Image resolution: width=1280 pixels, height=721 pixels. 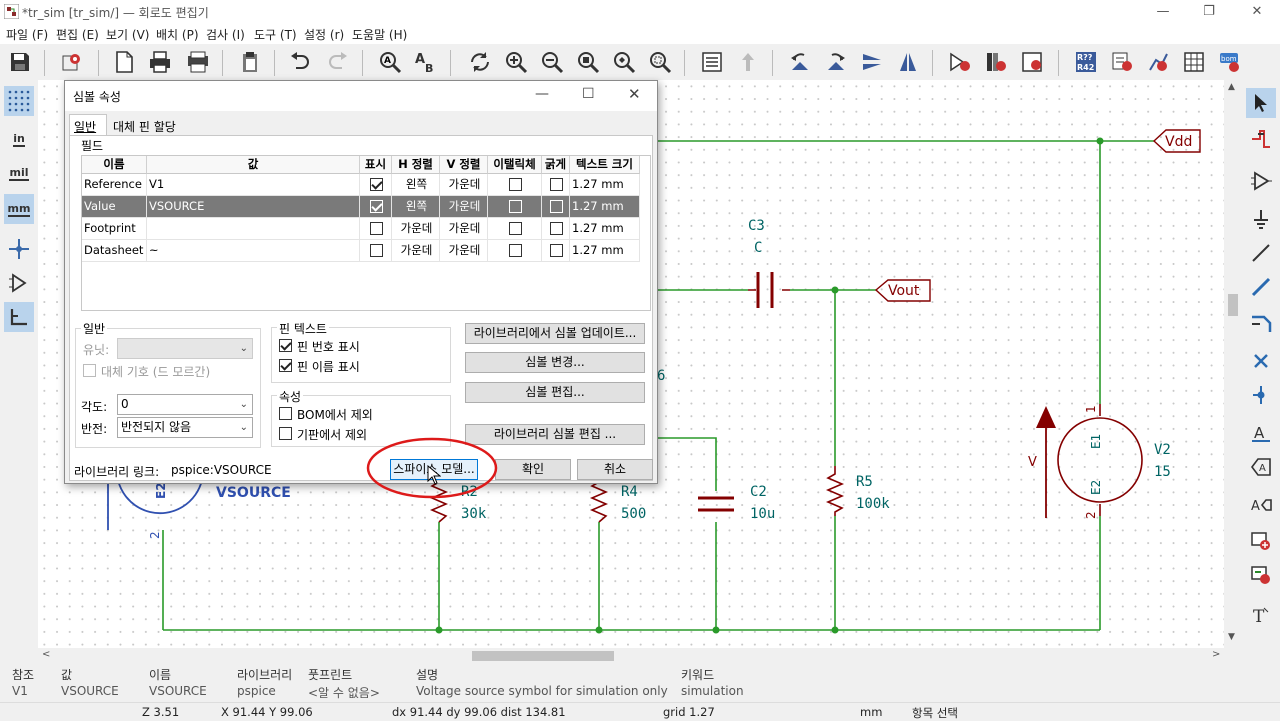 I want to click on col-italic-header: 이탤릭체, so click(x=515, y=165).